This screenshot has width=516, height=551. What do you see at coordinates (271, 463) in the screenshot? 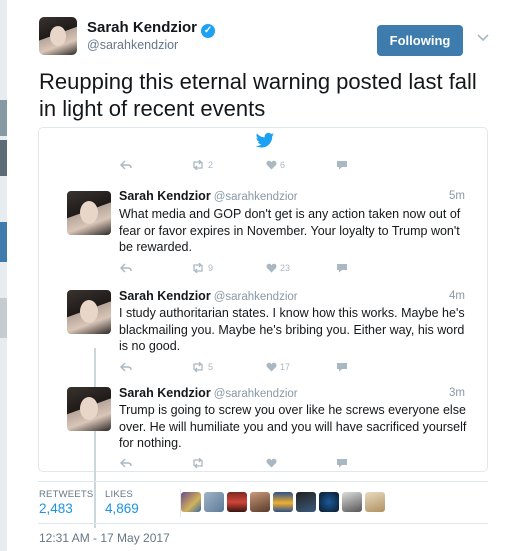
I see `like-icon` at bounding box center [271, 463].